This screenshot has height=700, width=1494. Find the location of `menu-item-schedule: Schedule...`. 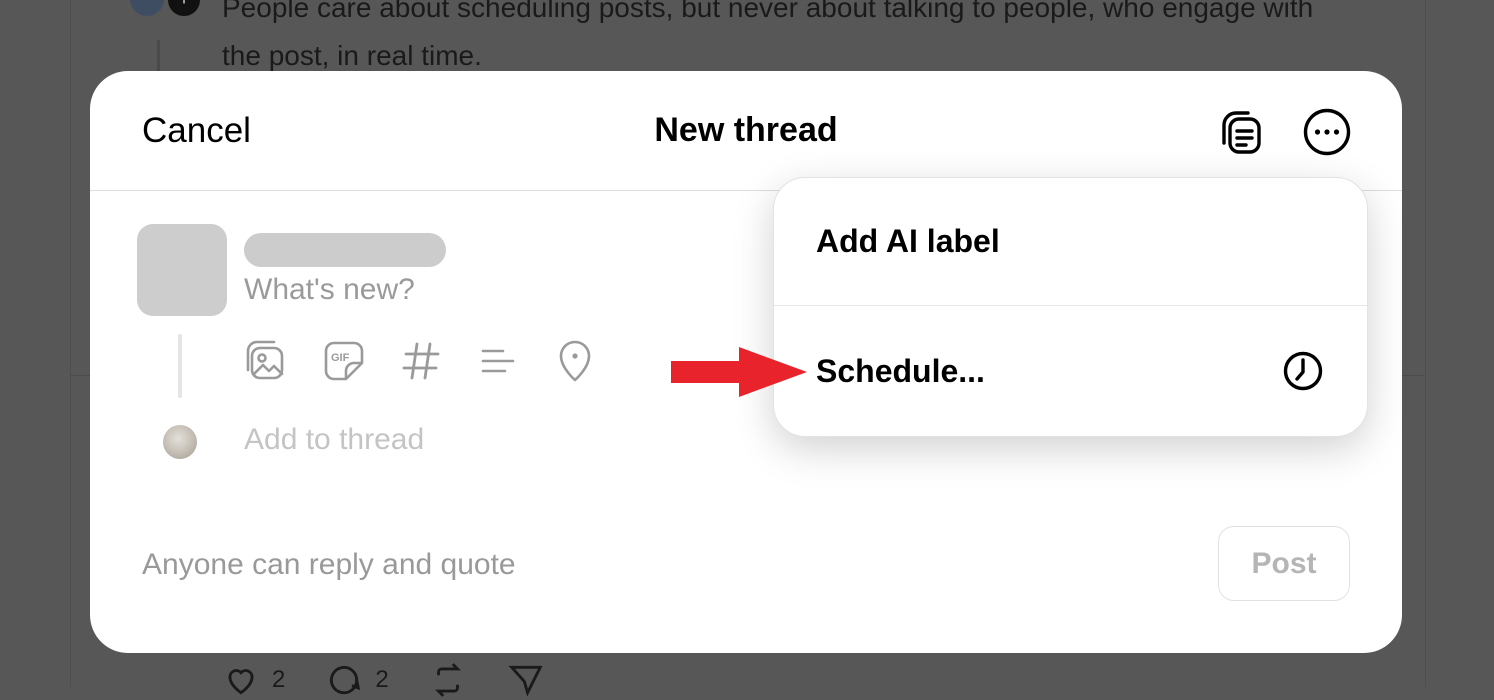

menu-item-schedule: Schedule... is located at coordinates (1070, 371).